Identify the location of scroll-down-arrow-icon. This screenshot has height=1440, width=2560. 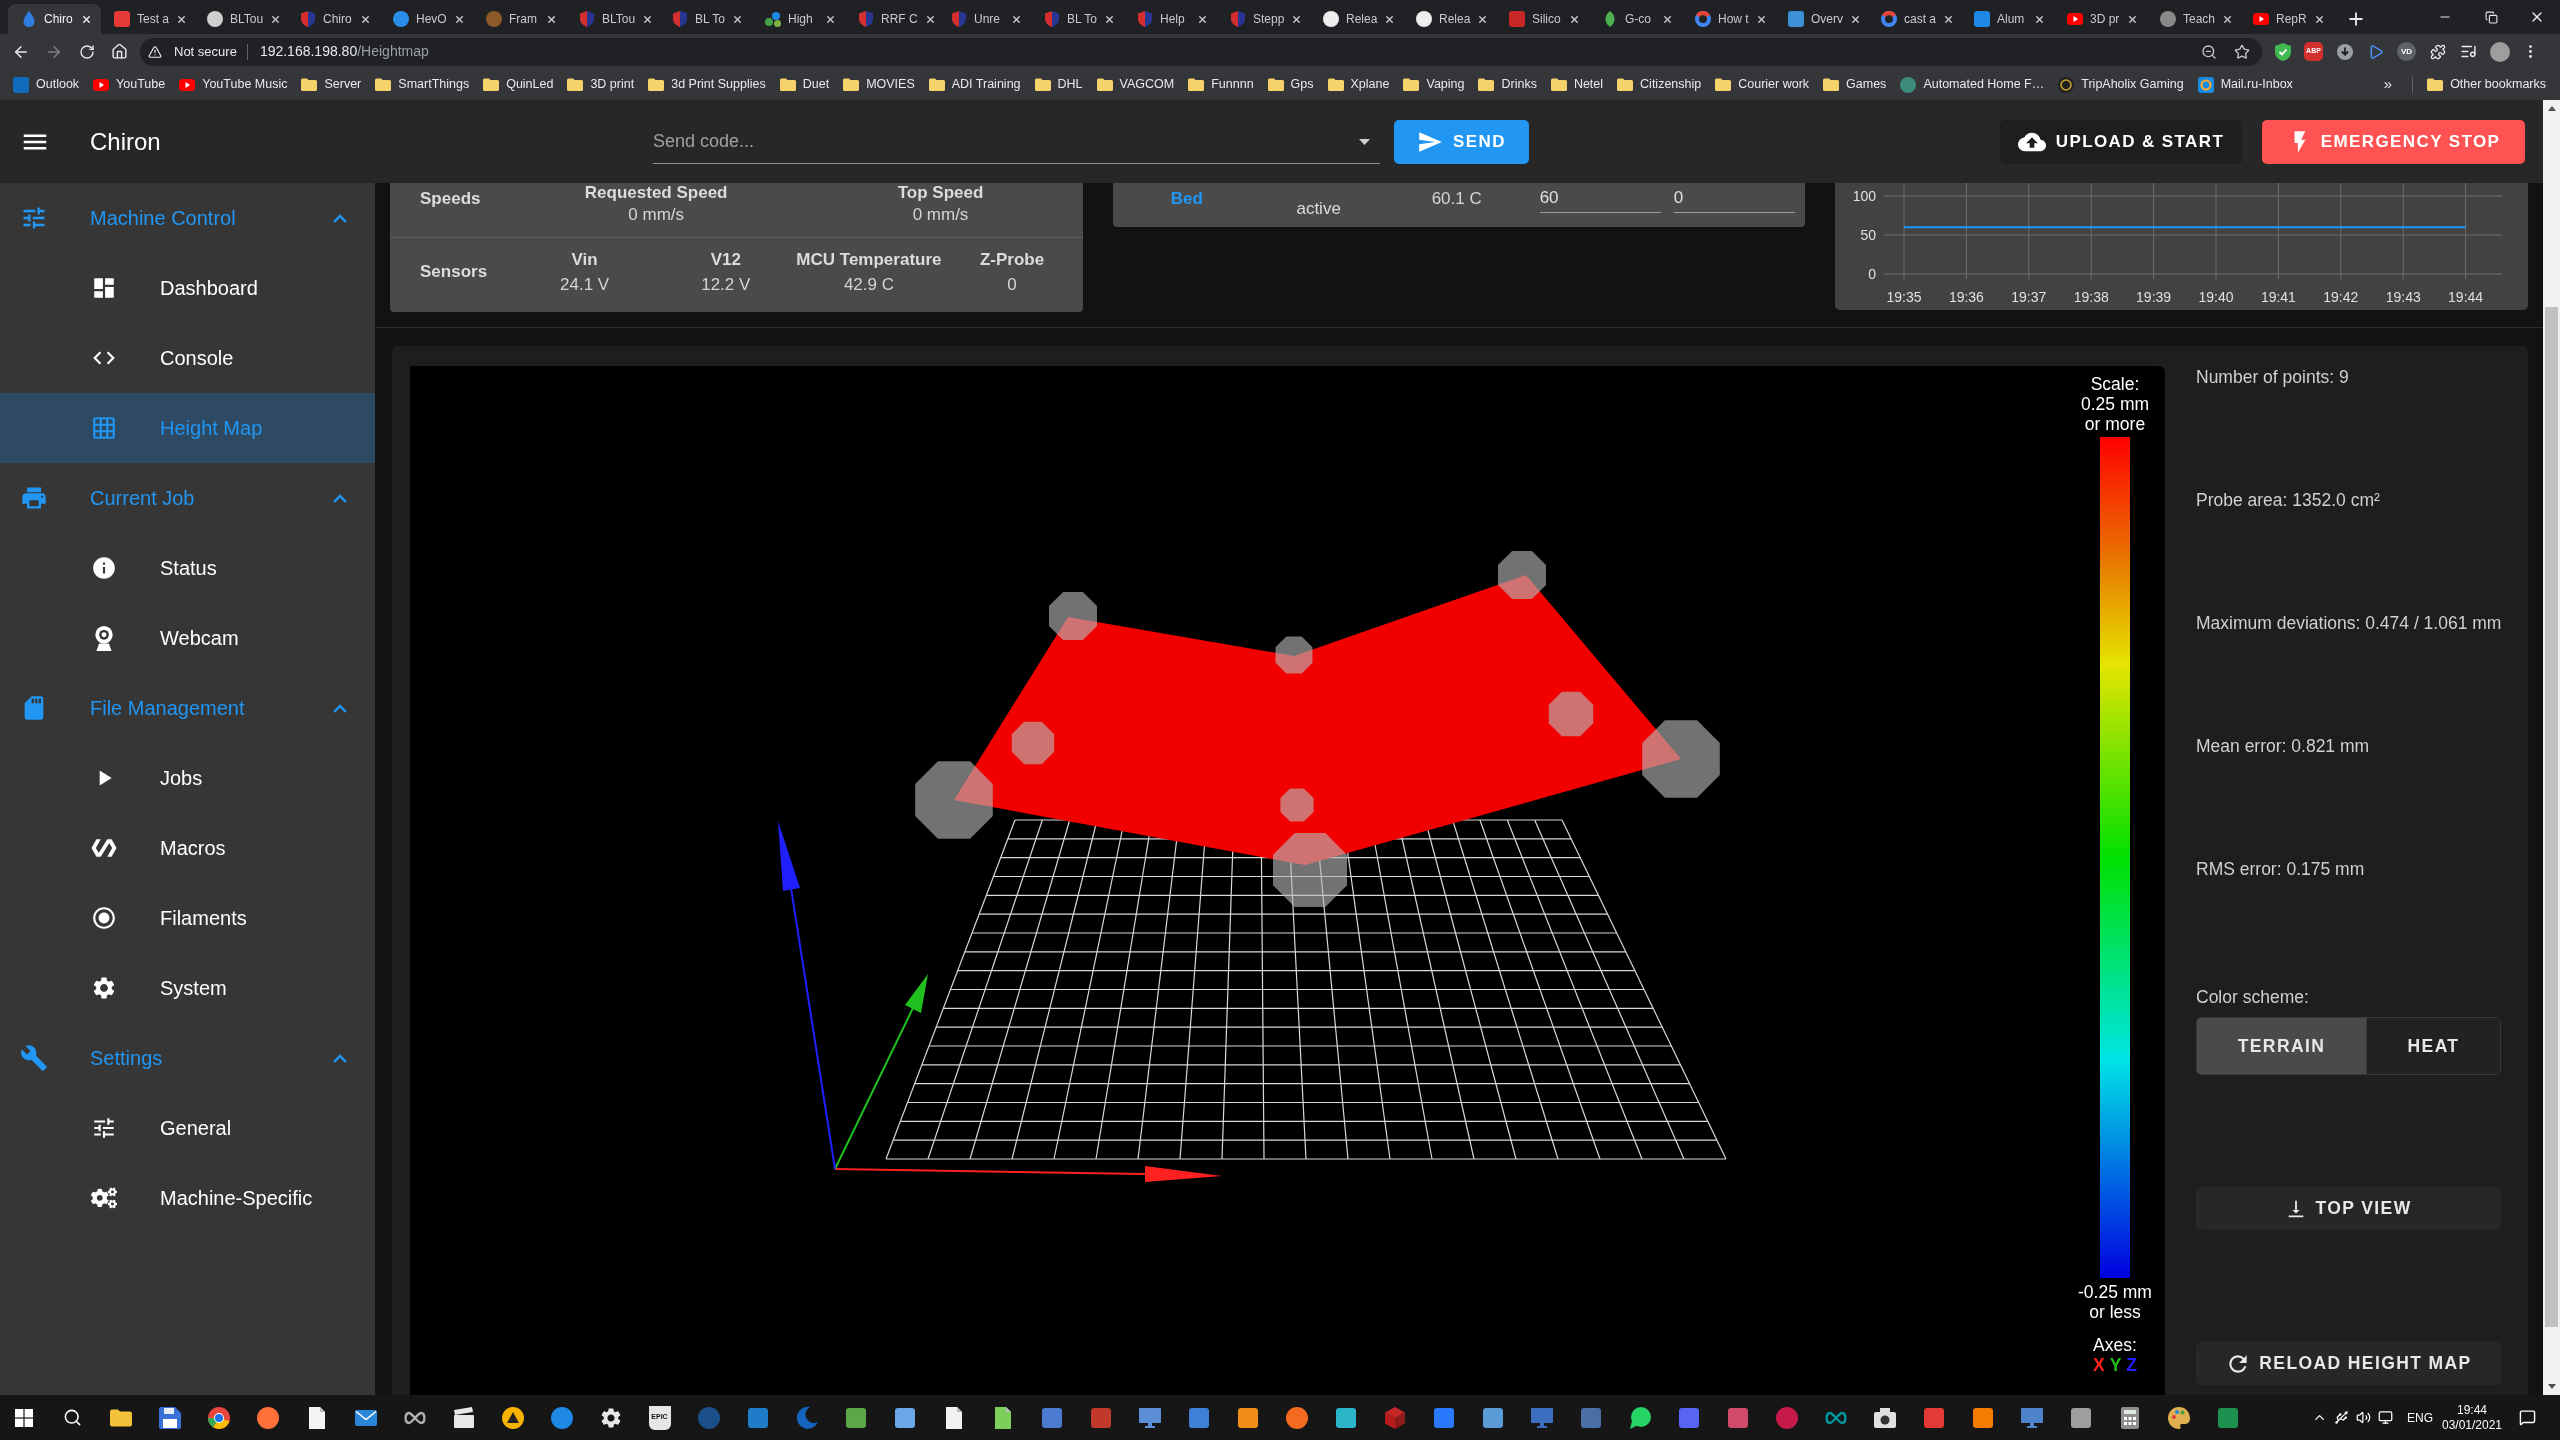
(2551, 1386).